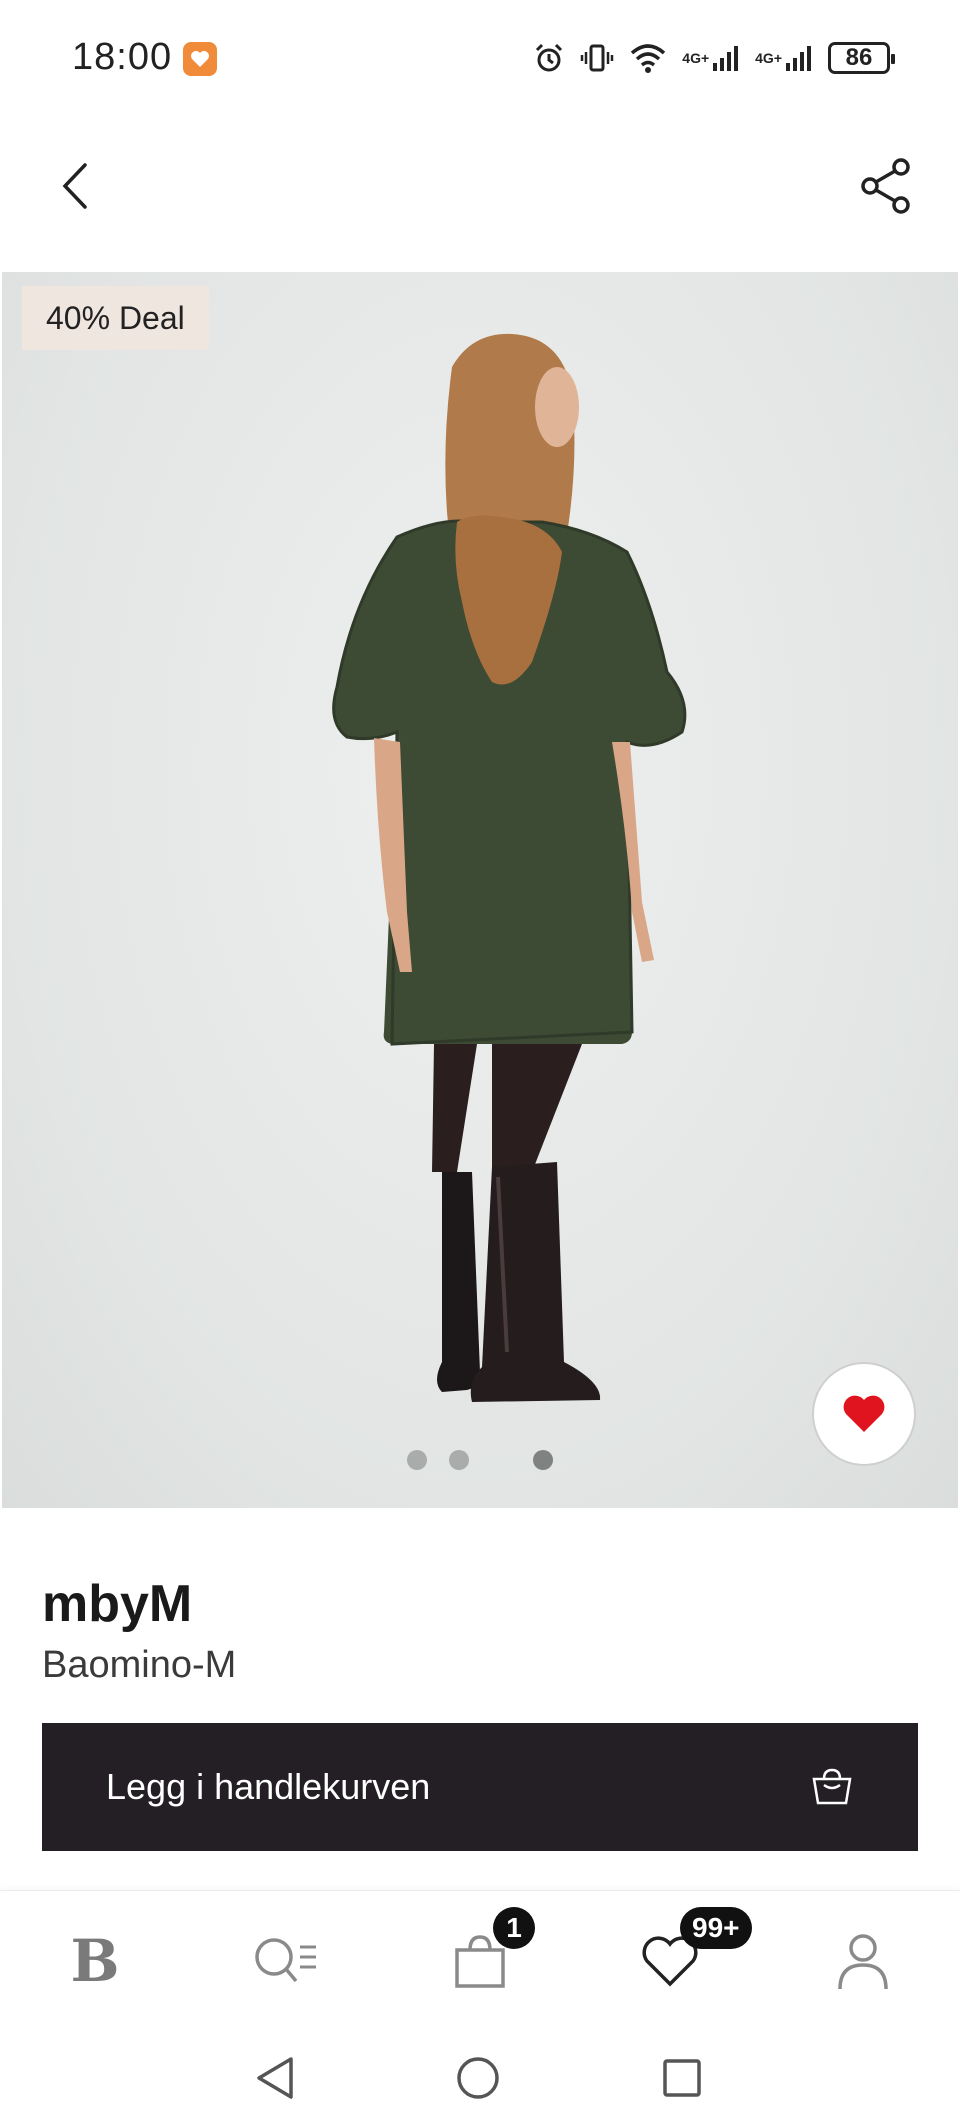 Image resolution: width=960 pixels, height=2127 pixels. What do you see at coordinates (268, 1786) in the screenshot?
I see `add-to-cart-label: Legg i handlekurven` at bounding box center [268, 1786].